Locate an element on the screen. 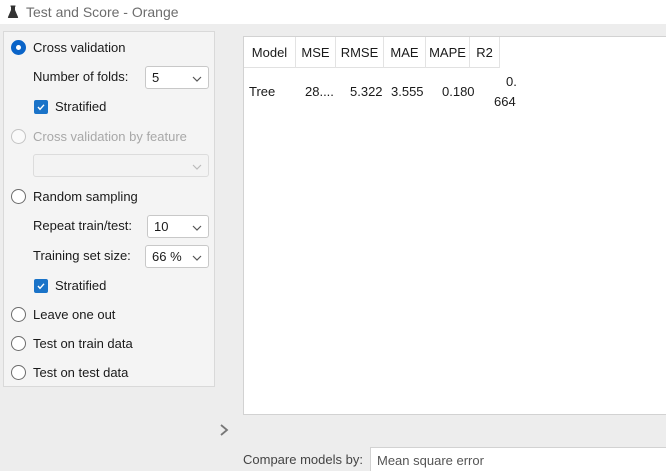 Image resolution: width=666 pixels, height=471 pixels. repeat-label: Repeat train/test: is located at coordinates (82, 225).